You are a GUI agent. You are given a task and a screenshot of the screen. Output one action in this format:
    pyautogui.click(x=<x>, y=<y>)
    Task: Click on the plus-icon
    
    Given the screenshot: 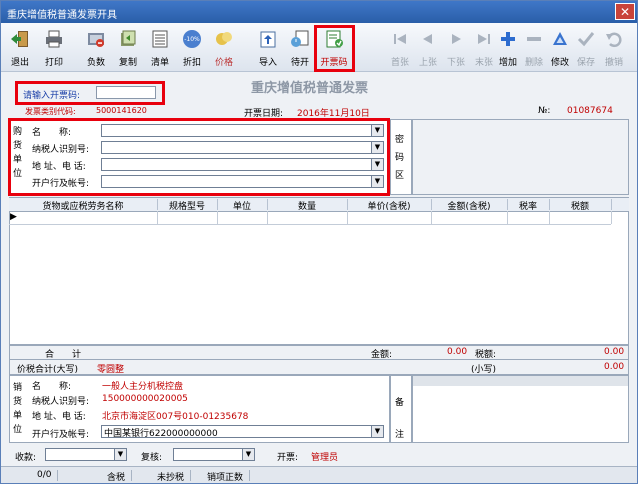 What is the action you would take?
    pyautogui.click(x=508, y=39)
    